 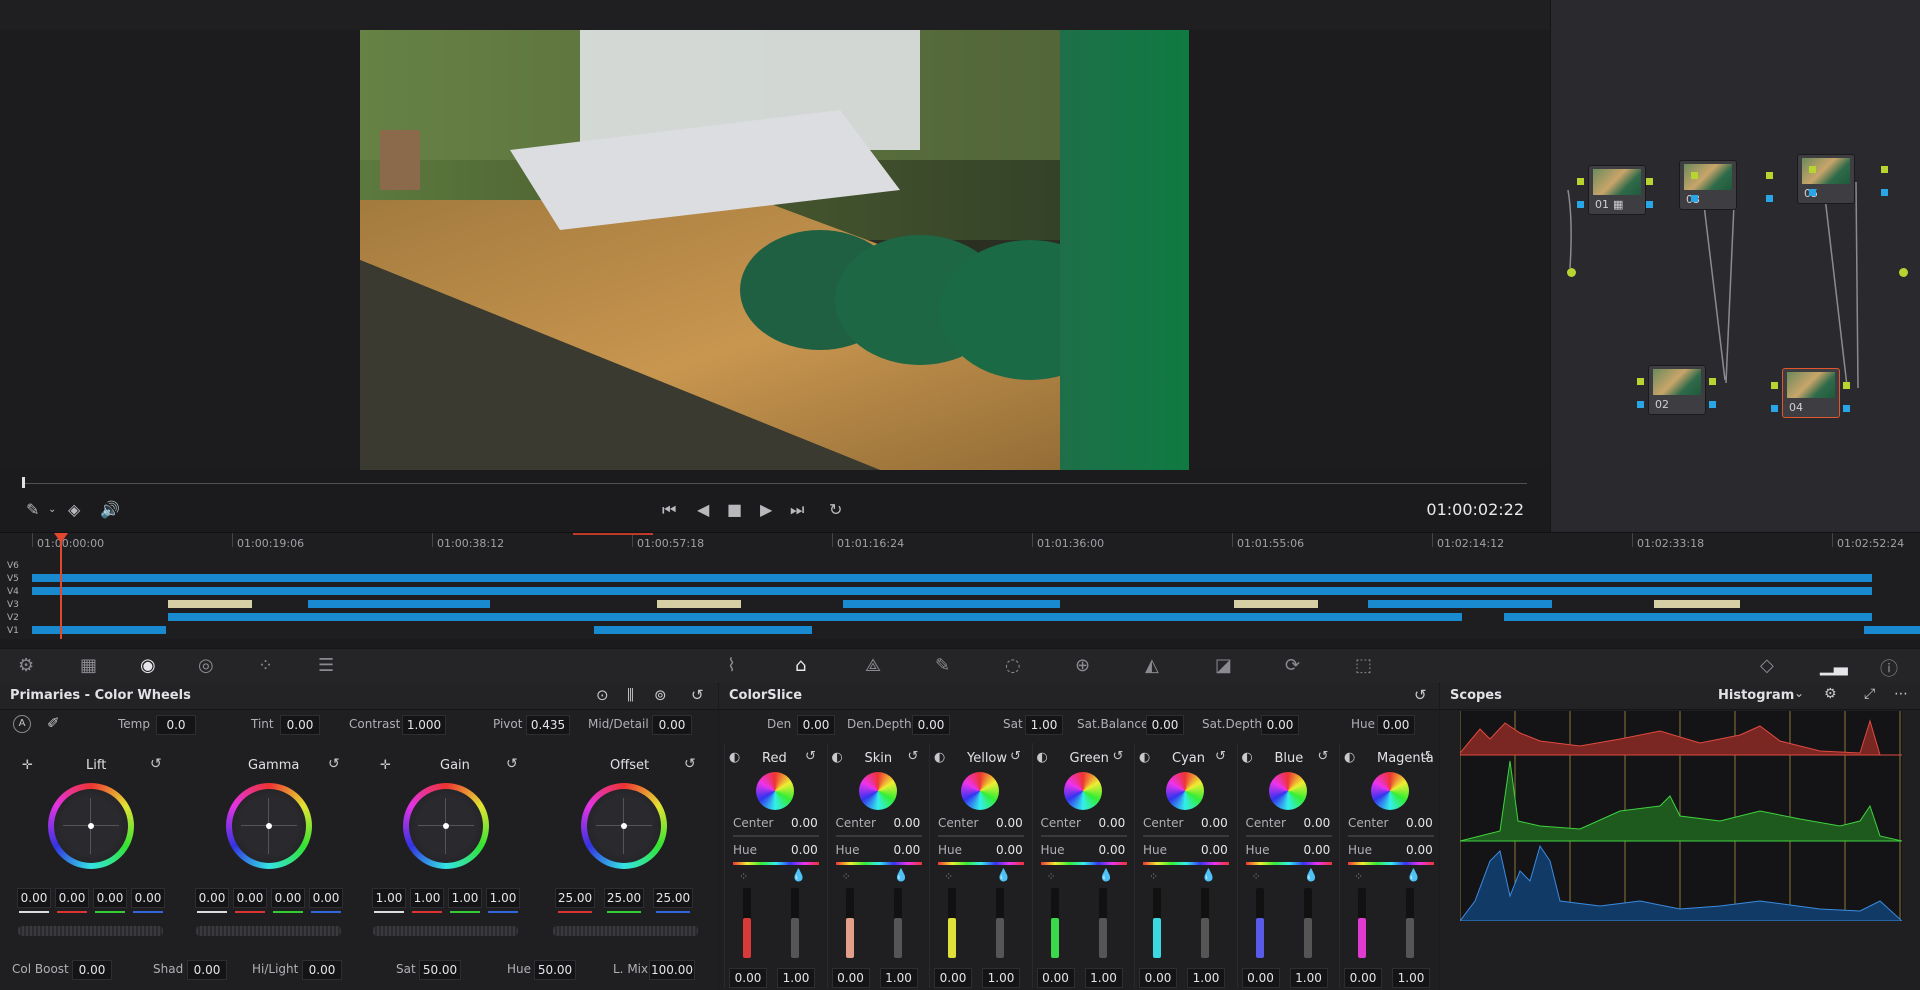 I want to click on scope-mode-dropdown: Histogram, so click(x=1756, y=695).